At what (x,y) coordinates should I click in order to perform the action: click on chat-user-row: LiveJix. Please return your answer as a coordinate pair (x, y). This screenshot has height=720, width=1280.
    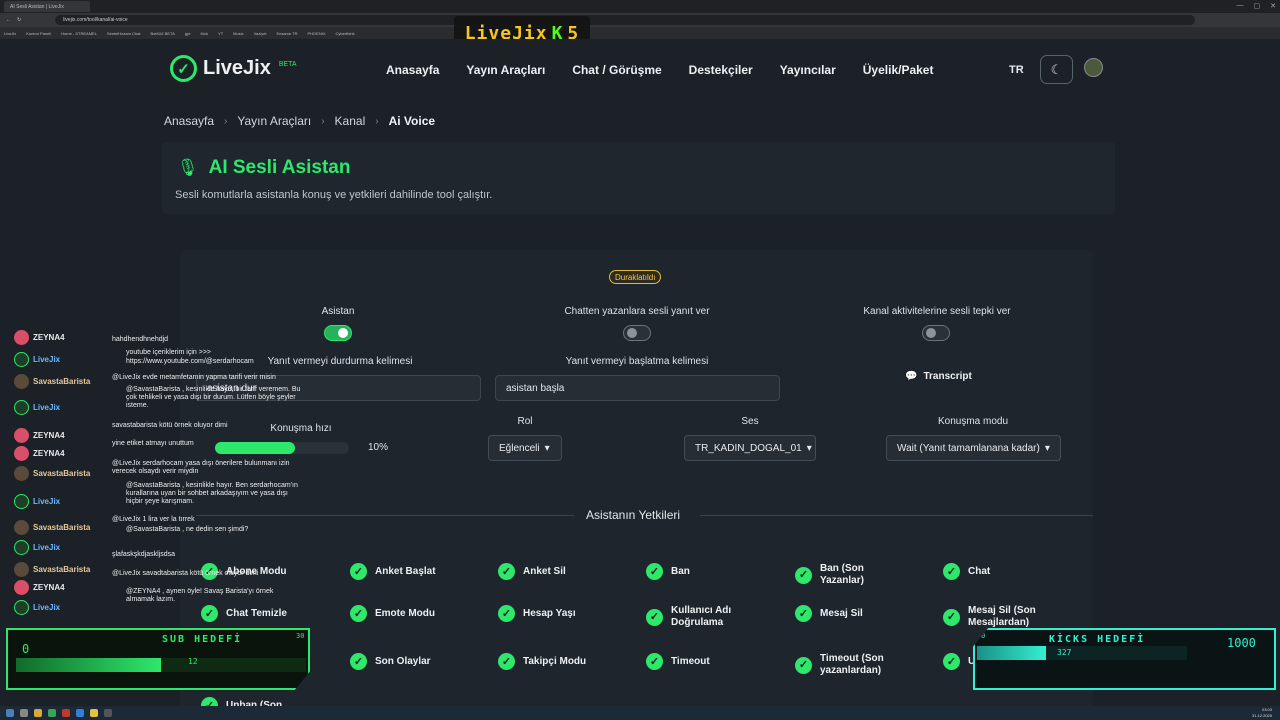
    Looking at the image, I should click on (37, 359).